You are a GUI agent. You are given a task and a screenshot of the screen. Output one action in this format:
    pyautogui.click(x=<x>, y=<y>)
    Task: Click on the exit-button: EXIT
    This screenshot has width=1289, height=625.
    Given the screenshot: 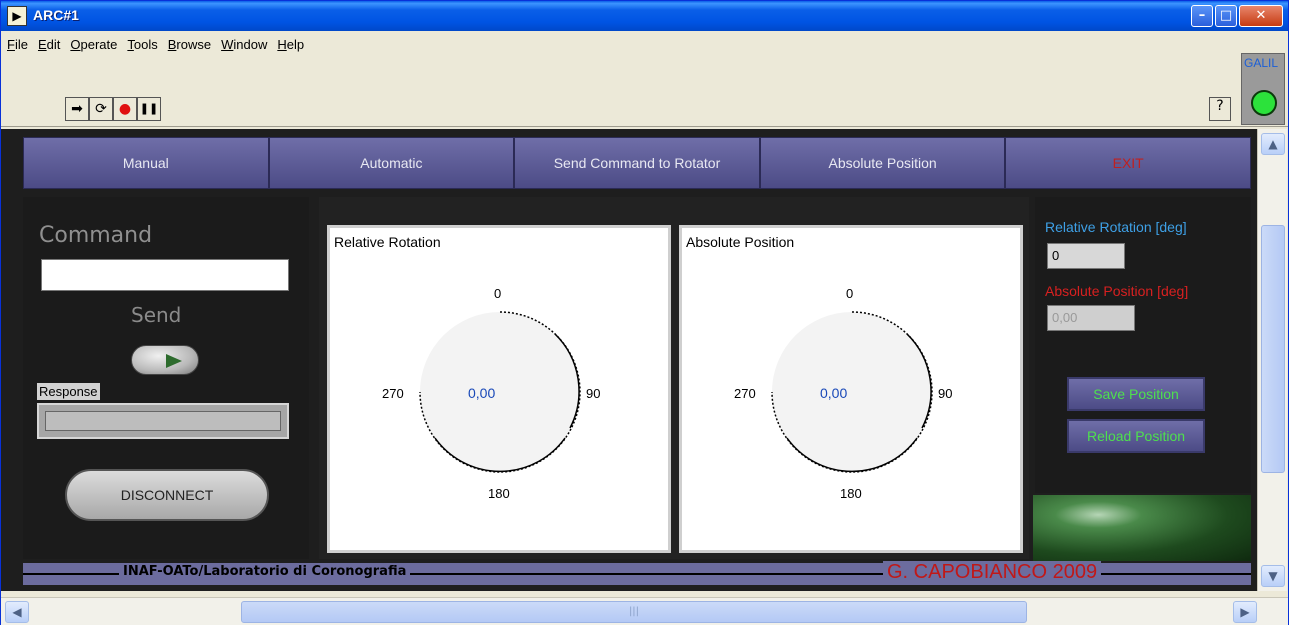 What is the action you would take?
    pyautogui.click(x=1128, y=163)
    